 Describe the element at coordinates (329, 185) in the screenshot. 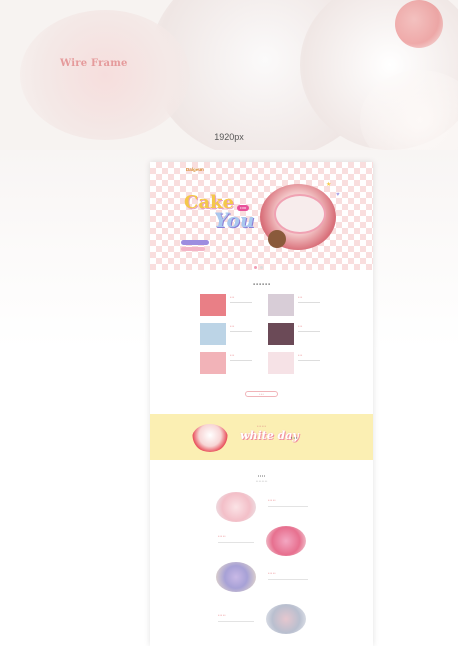

I see `star-icon: ★` at that location.